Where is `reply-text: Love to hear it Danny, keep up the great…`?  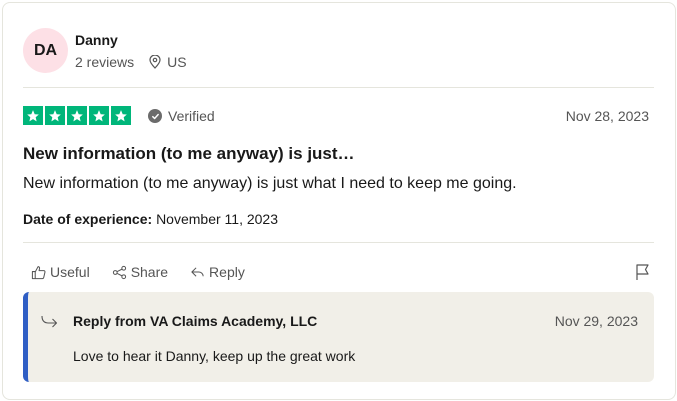 reply-text: Love to hear it Danny, keep up the great… is located at coordinates (214, 356).